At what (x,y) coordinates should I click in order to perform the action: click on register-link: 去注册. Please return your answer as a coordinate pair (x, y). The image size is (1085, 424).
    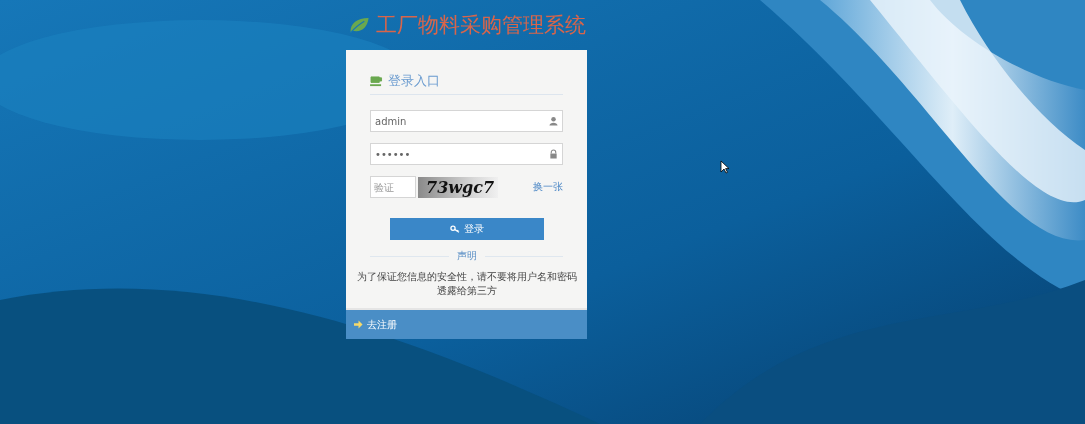
    Looking at the image, I should click on (466, 323).